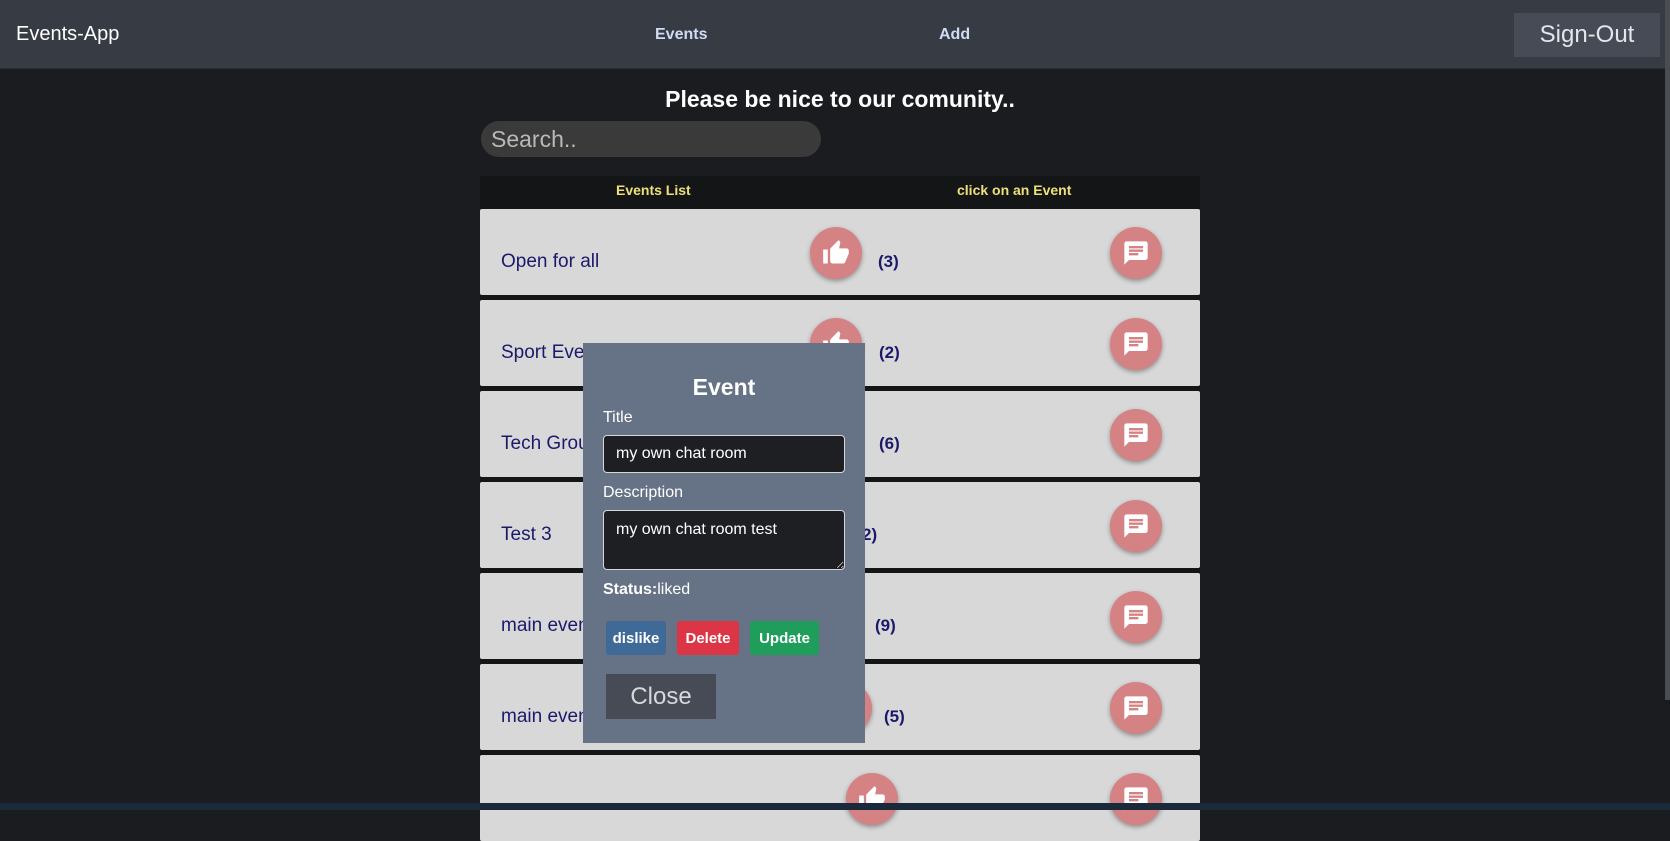 This screenshot has width=1670, height=841. What do you see at coordinates (835, 806) in the screenshot?
I see `bottom-strip` at bounding box center [835, 806].